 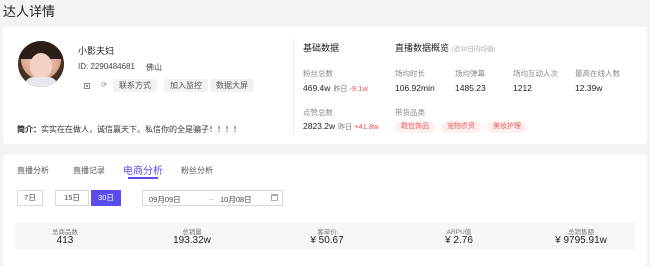 What do you see at coordinates (415, 127) in the screenshot?
I see `category-tag: 鞋包饰品` at bounding box center [415, 127].